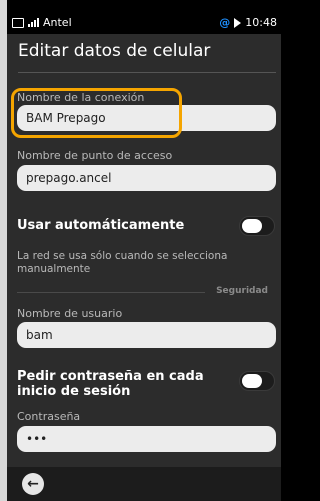 The height and width of the screenshot is (501, 320). What do you see at coordinates (225, 22) in the screenshot?
I see `at-icon: @` at bounding box center [225, 22].